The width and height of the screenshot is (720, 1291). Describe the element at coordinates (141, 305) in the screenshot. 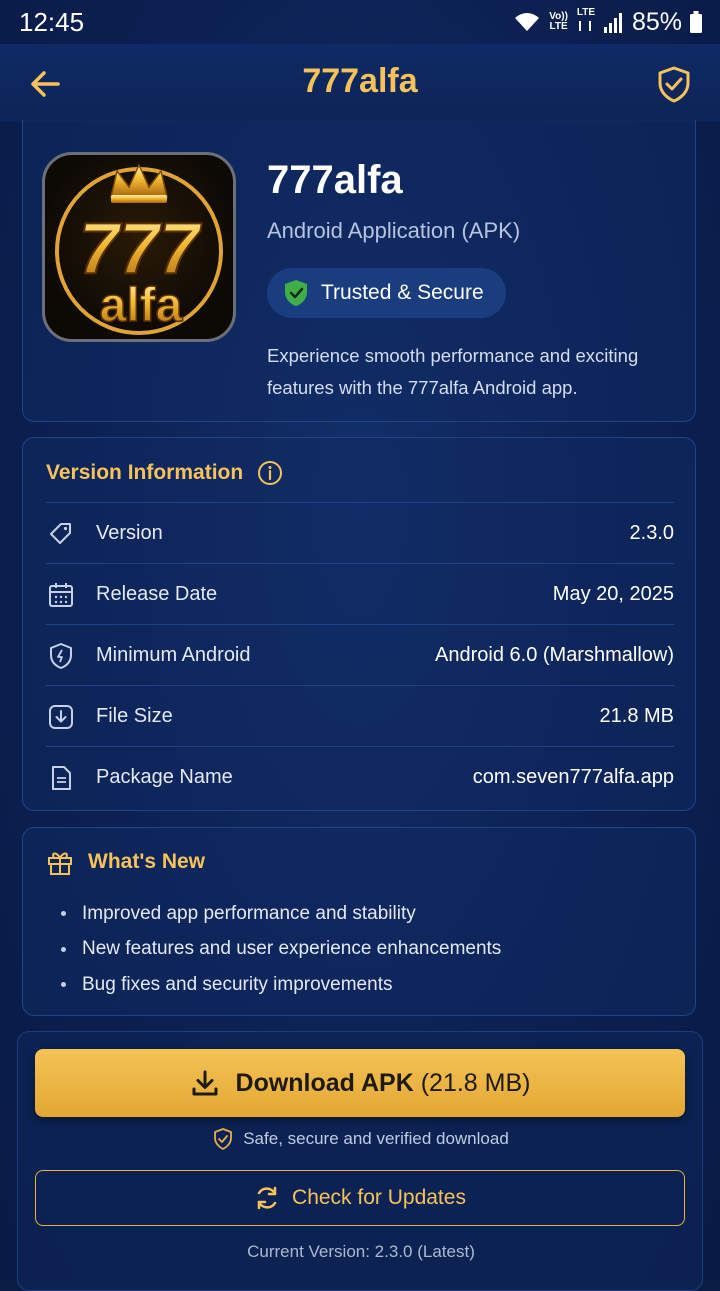

I see `logo-word: alfa` at that location.